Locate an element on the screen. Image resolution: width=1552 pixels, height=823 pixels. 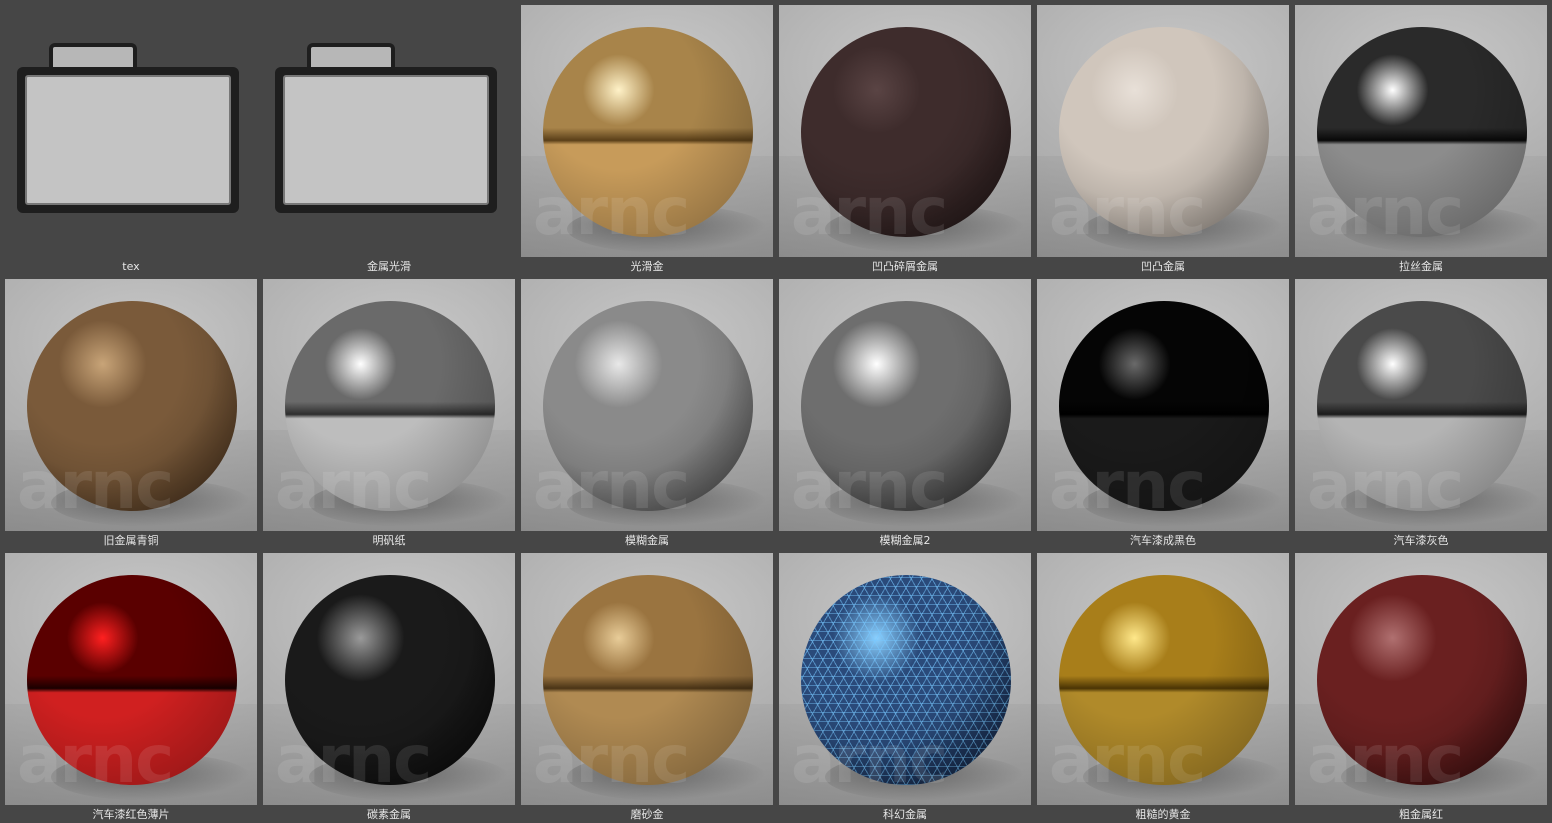
material-label: 光滑金 is located at coordinates (647, 266).